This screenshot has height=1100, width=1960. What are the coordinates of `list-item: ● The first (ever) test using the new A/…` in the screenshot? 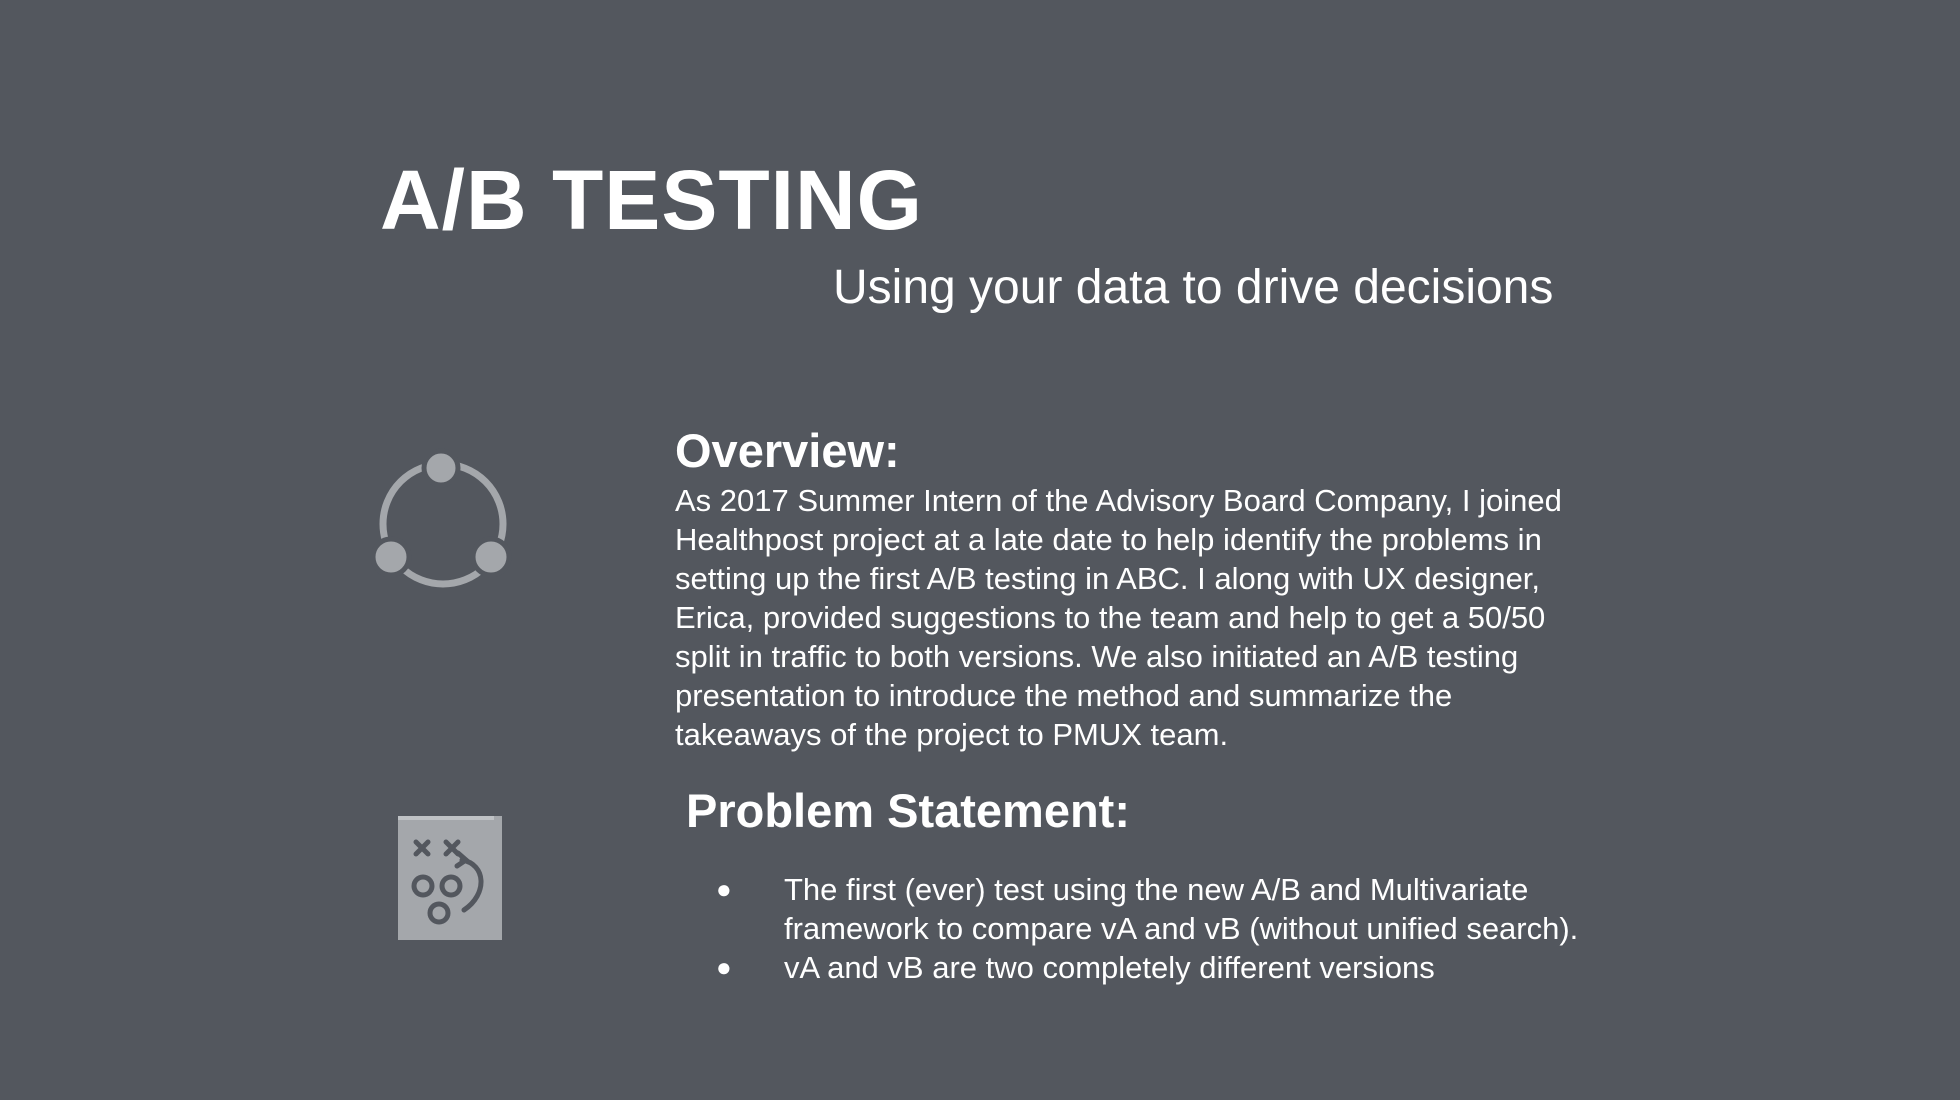 It's located at (1150, 909).